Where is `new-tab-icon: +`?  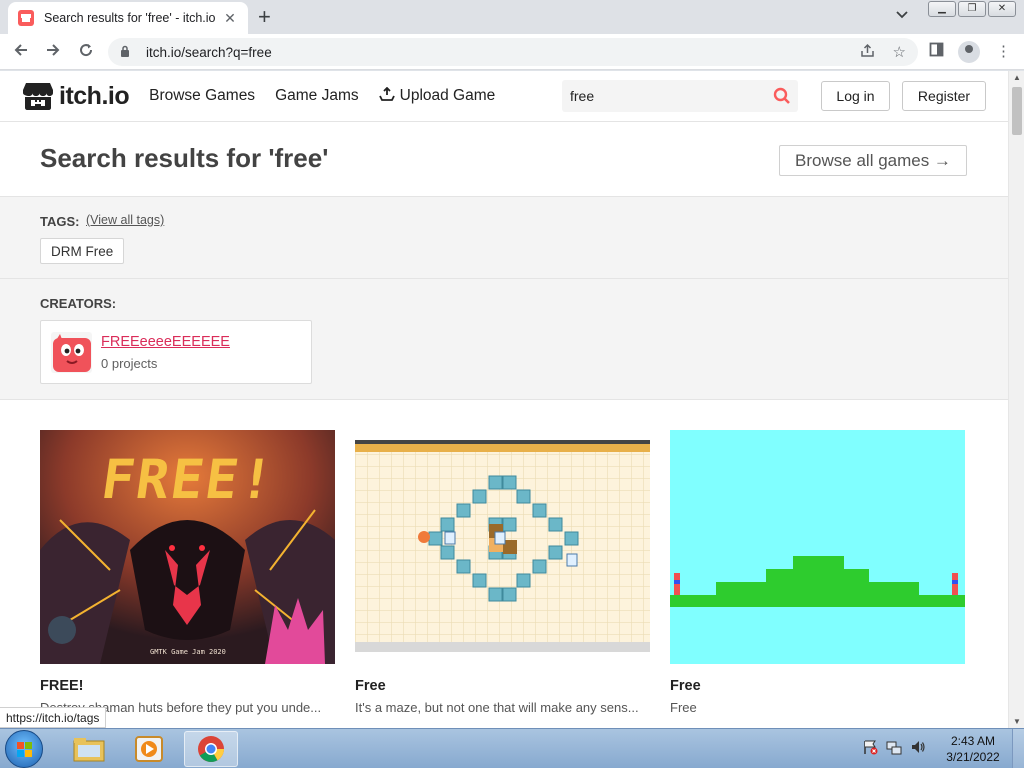 new-tab-icon: + is located at coordinates (264, 17).